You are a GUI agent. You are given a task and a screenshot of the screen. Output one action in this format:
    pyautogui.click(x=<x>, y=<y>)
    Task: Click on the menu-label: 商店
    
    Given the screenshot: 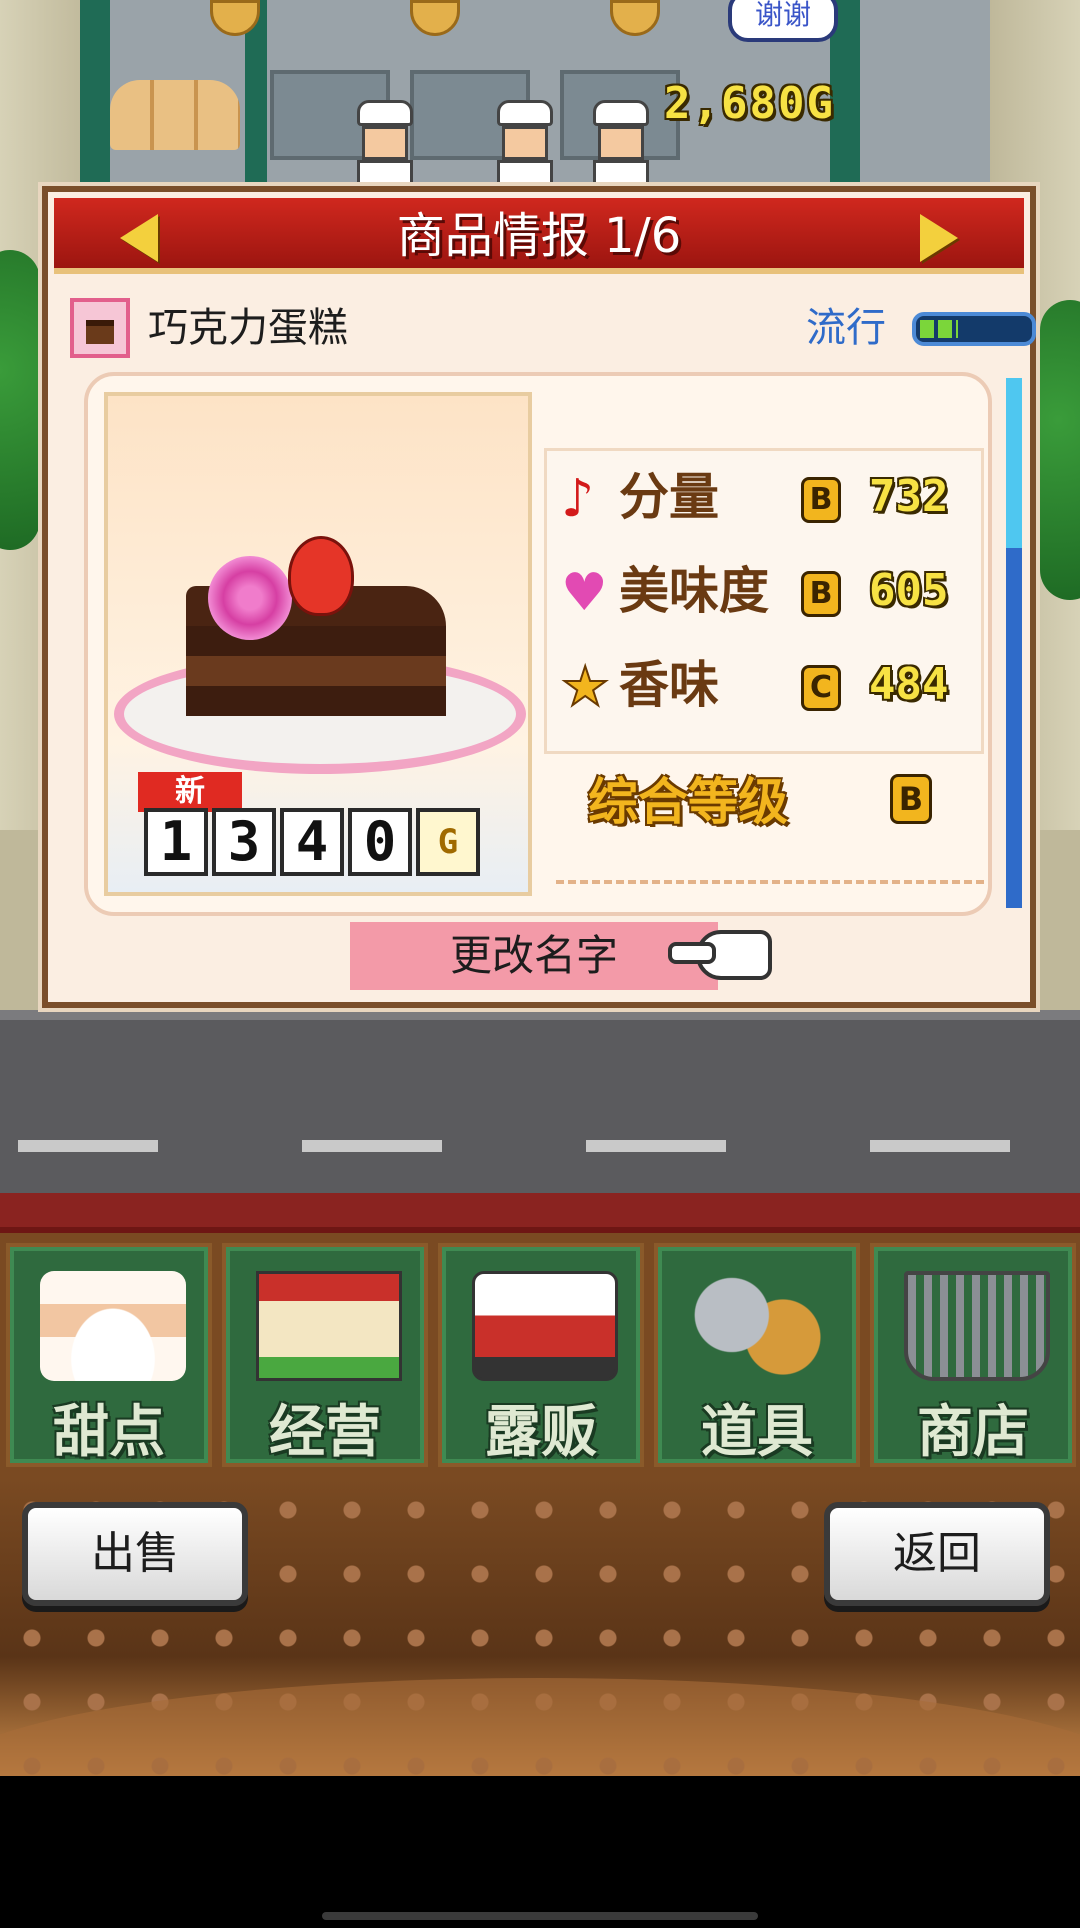 What is the action you would take?
    pyautogui.click(x=973, y=1432)
    